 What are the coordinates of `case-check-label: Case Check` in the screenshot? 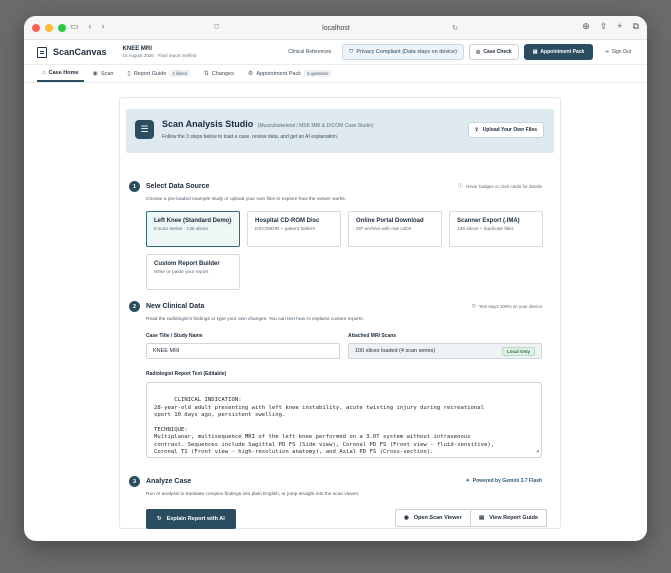 It's located at (497, 52).